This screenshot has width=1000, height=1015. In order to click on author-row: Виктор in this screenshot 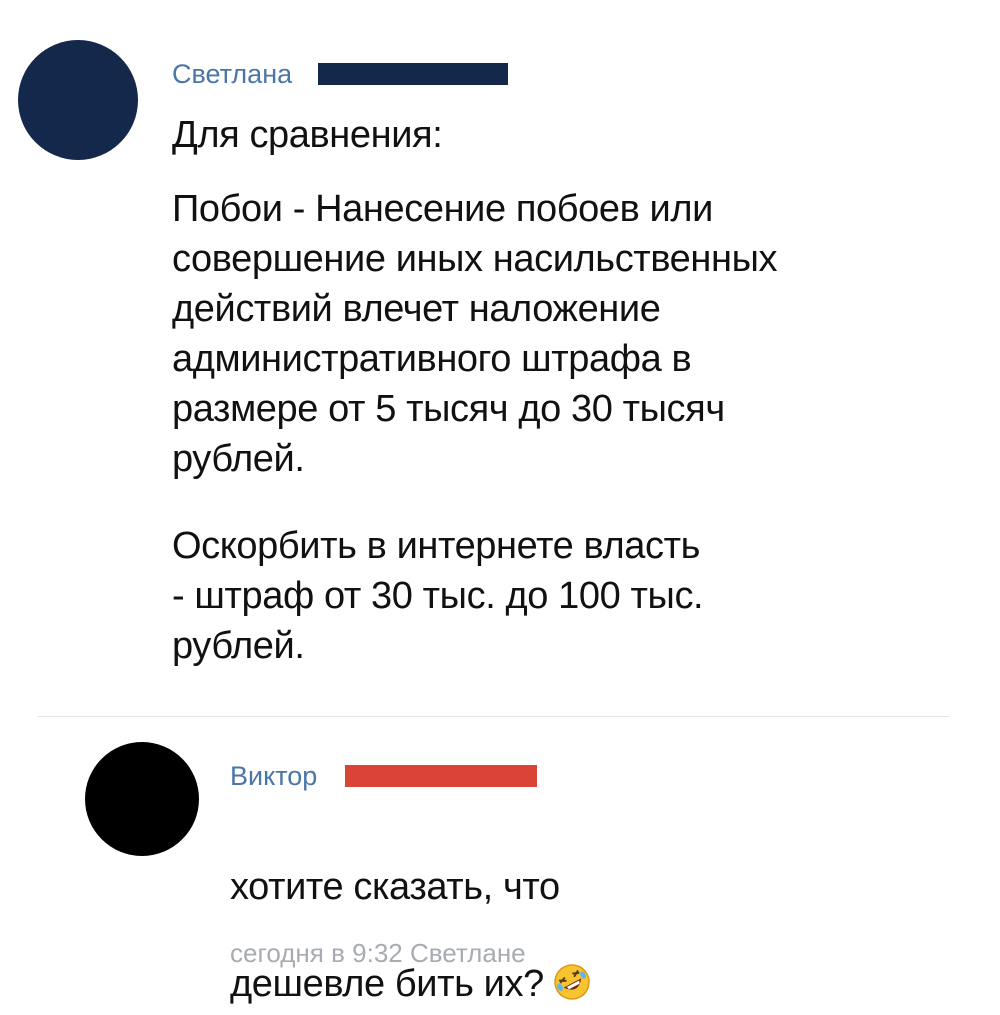, I will do `click(384, 776)`.